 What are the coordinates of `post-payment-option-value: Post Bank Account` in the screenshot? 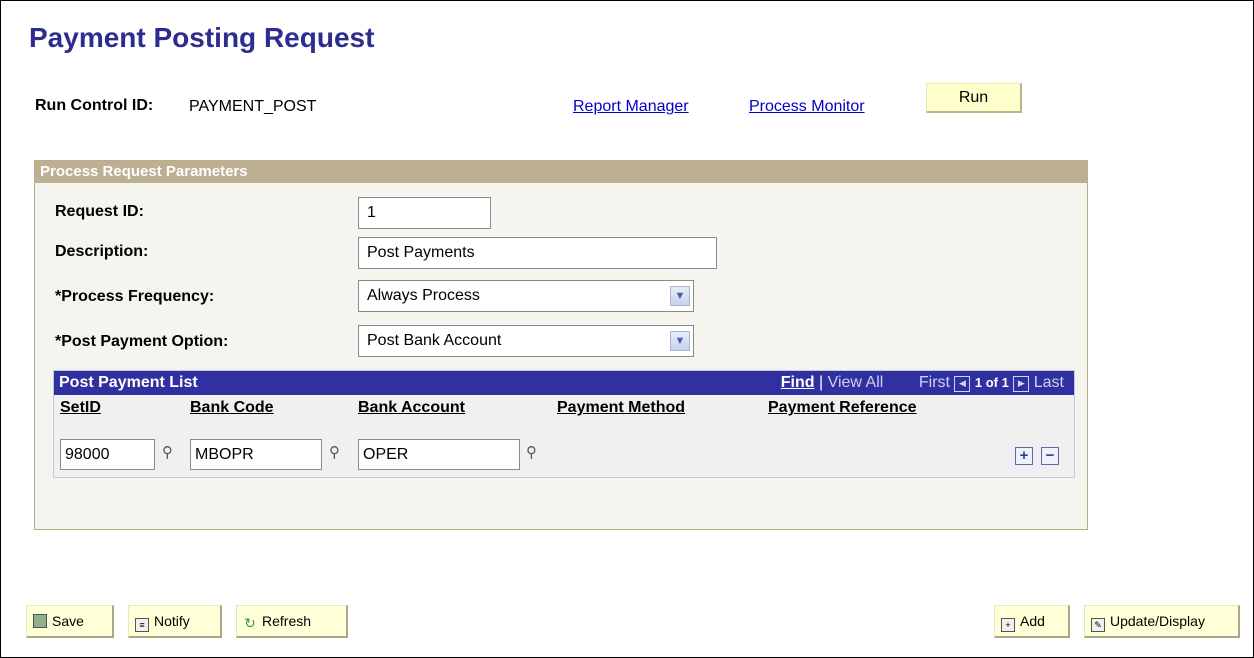 It's located at (434, 340).